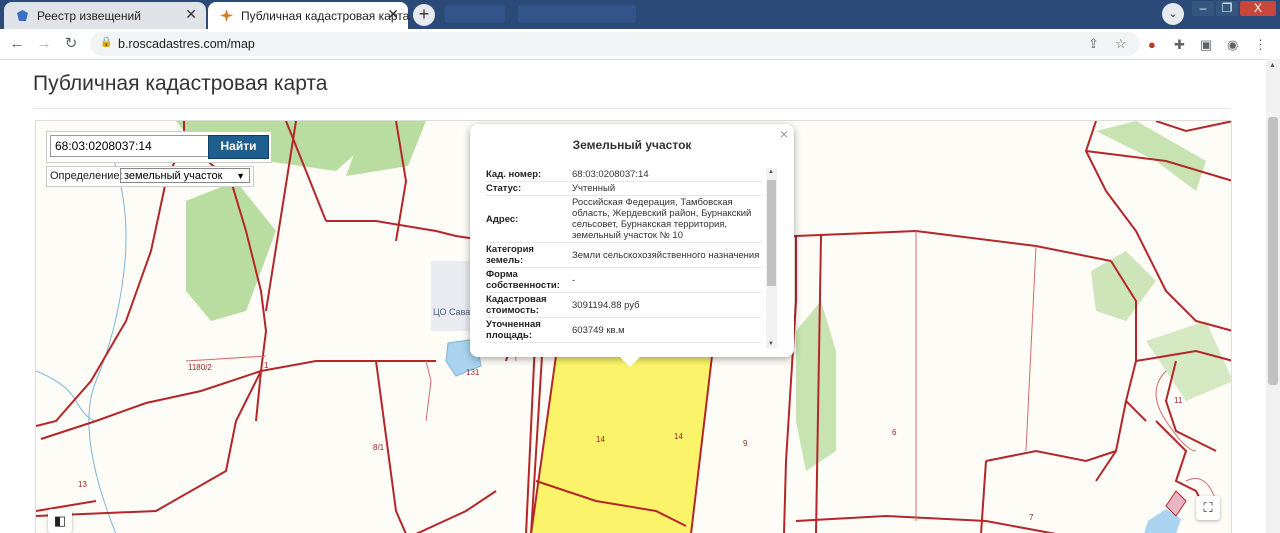  What do you see at coordinates (186, 44) in the screenshot?
I see `url-text: b.roscadastres.com/map` at bounding box center [186, 44].